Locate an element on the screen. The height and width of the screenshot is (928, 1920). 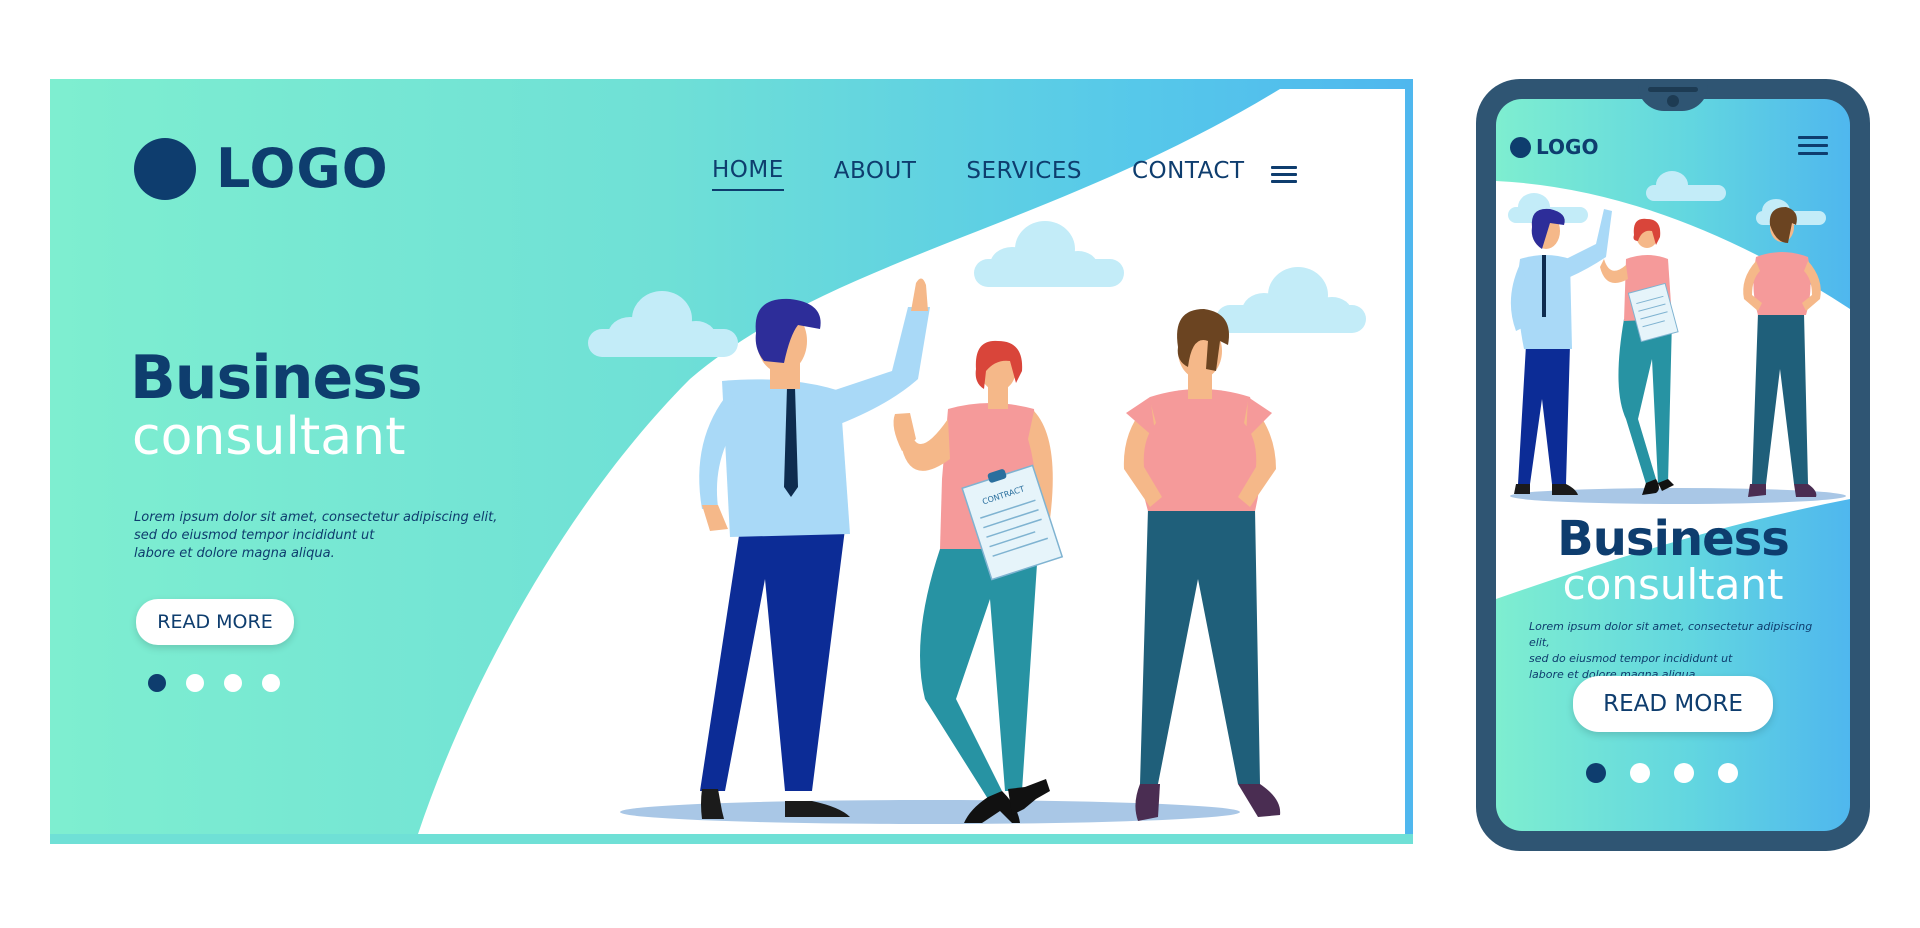
hamburger-menu-icon is located at coordinates (1283, 174).